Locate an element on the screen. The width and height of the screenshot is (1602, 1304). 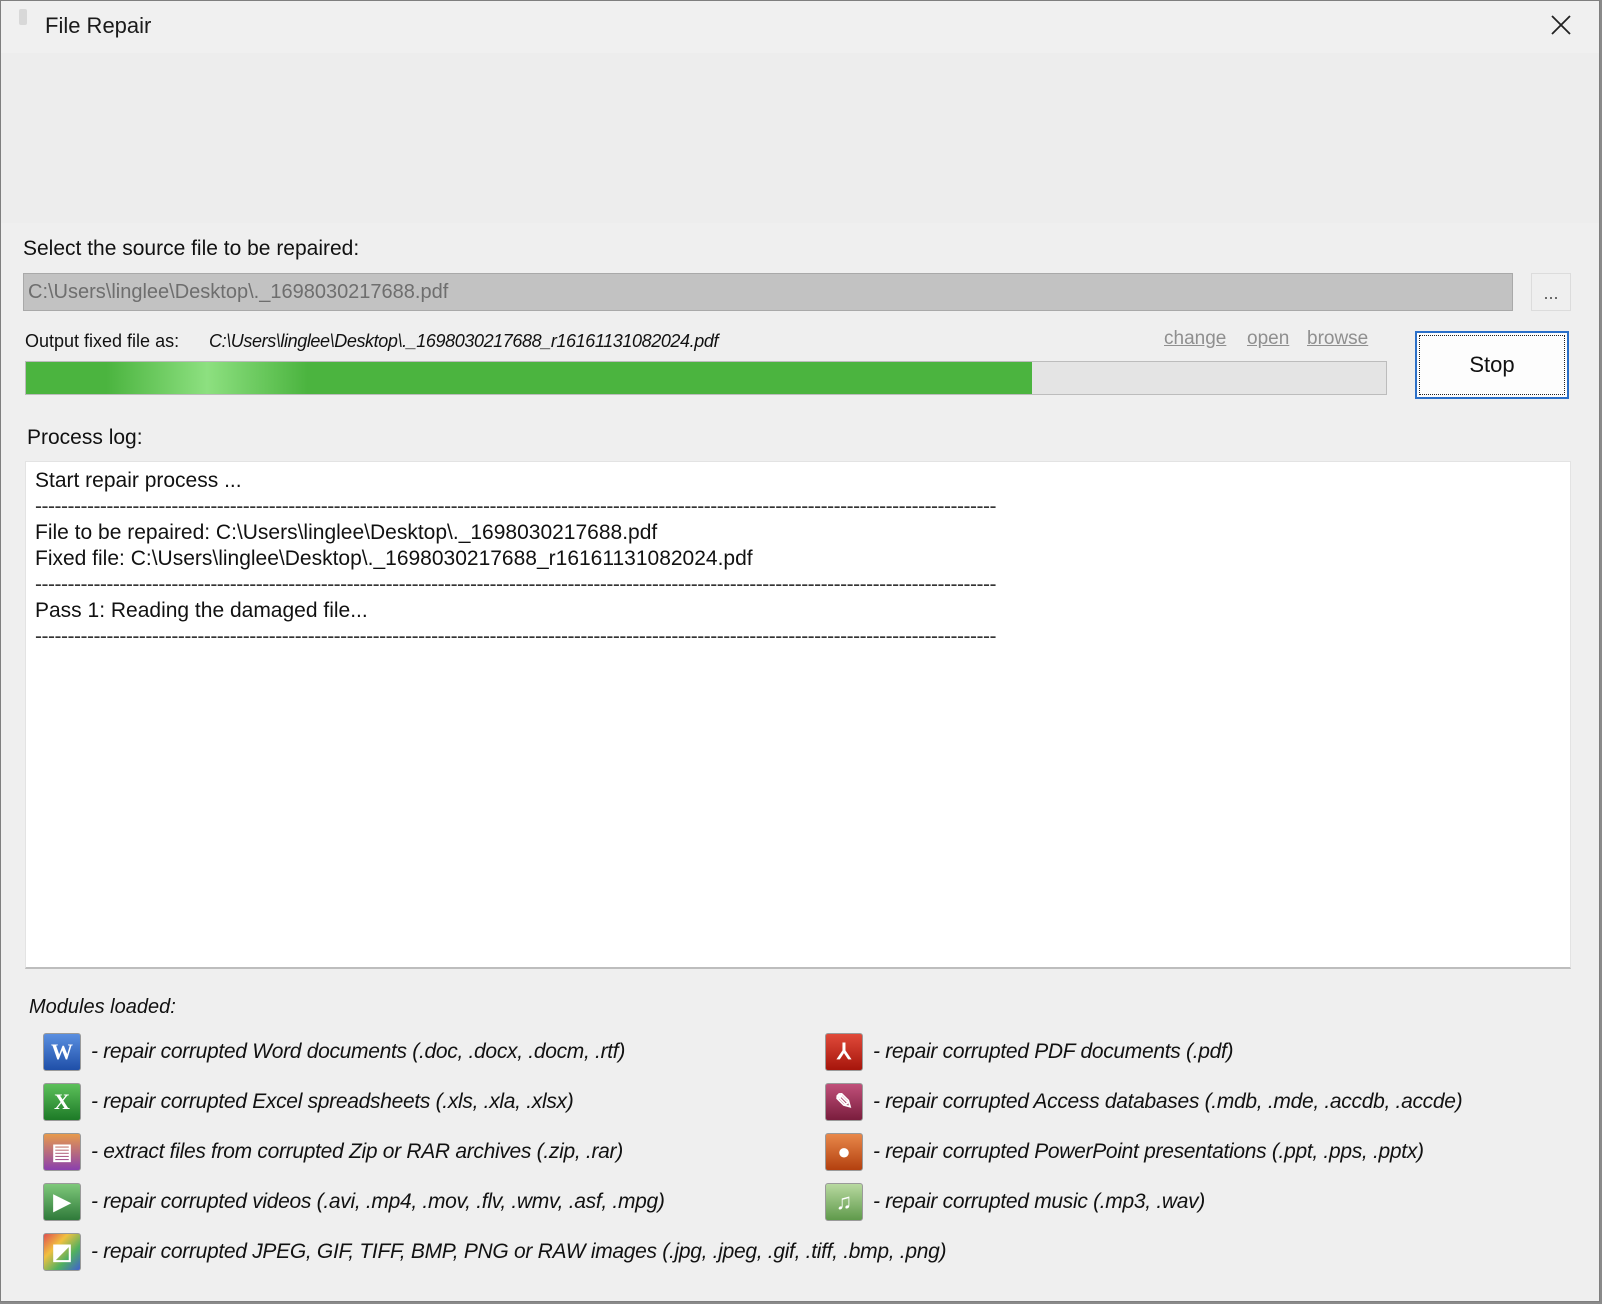
word-icon: W is located at coordinates (62, 1052).